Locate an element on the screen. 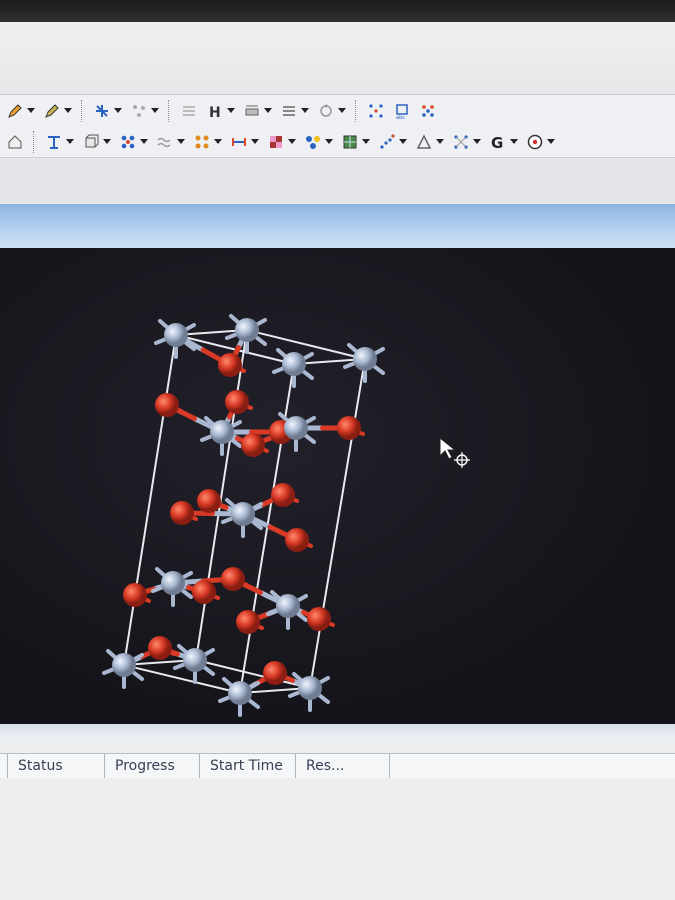 Image resolution: width=675 pixels, height=900 pixels. jobs-list-area is located at coordinates (337, 839).